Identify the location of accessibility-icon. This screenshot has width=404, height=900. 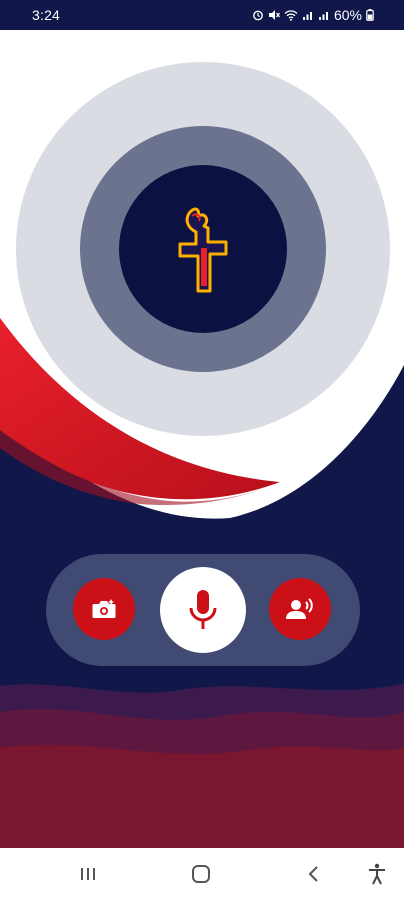
(377, 874).